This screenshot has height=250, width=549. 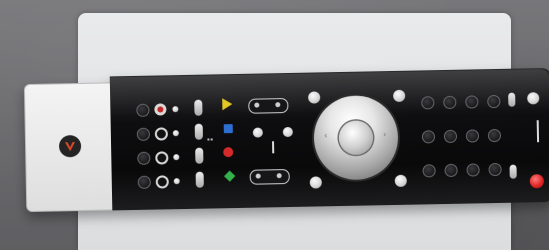 What do you see at coordinates (210, 139) in the screenshot?
I see `tag-mark: ▪▪` at bounding box center [210, 139].